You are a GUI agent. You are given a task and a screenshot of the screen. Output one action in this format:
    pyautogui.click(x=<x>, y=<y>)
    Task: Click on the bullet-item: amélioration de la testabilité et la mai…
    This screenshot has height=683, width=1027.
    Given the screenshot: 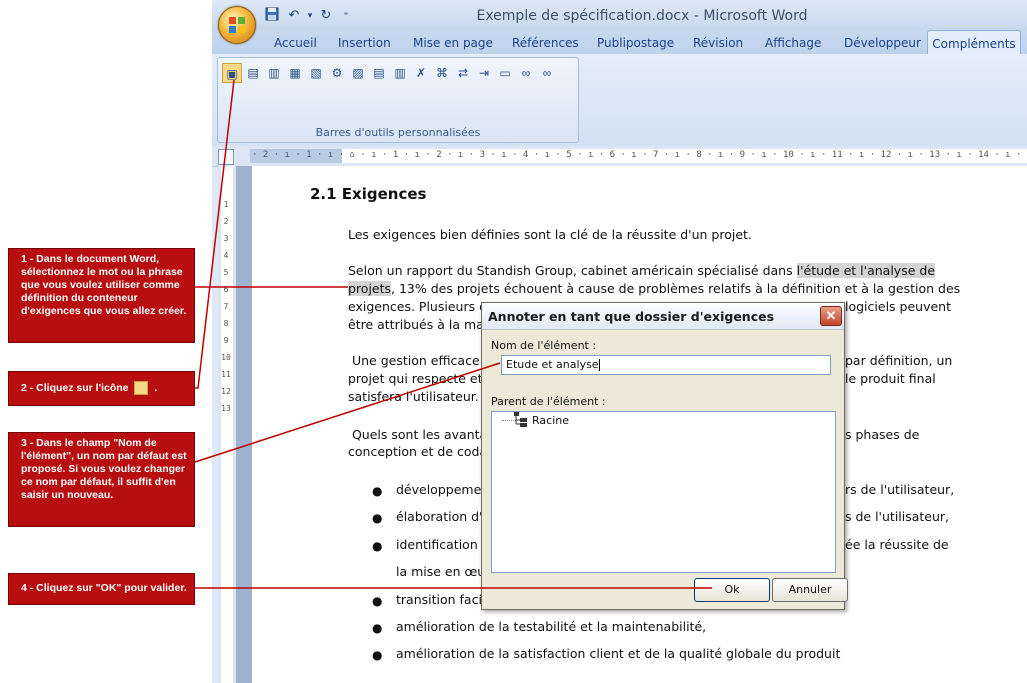 What is the action you would take?
    pyautogui.click(x=551, y=626)
    